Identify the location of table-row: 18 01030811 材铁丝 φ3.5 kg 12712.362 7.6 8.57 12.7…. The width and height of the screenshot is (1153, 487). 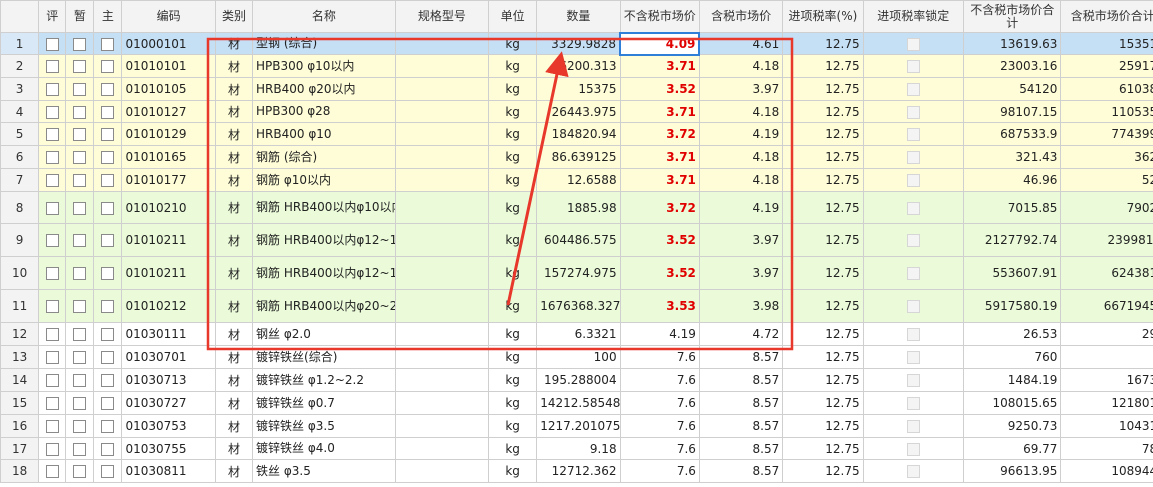
(576, 471).